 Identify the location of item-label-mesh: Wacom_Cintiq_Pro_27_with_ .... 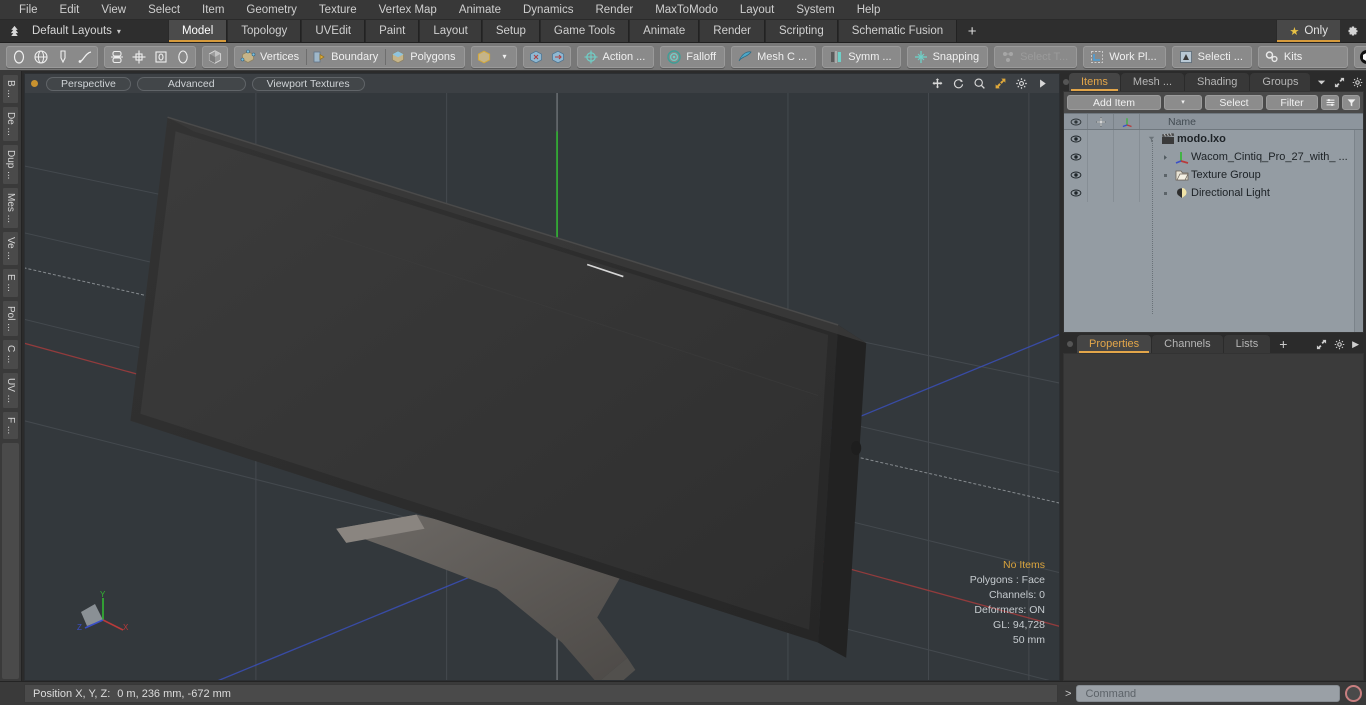
(1251, 157).